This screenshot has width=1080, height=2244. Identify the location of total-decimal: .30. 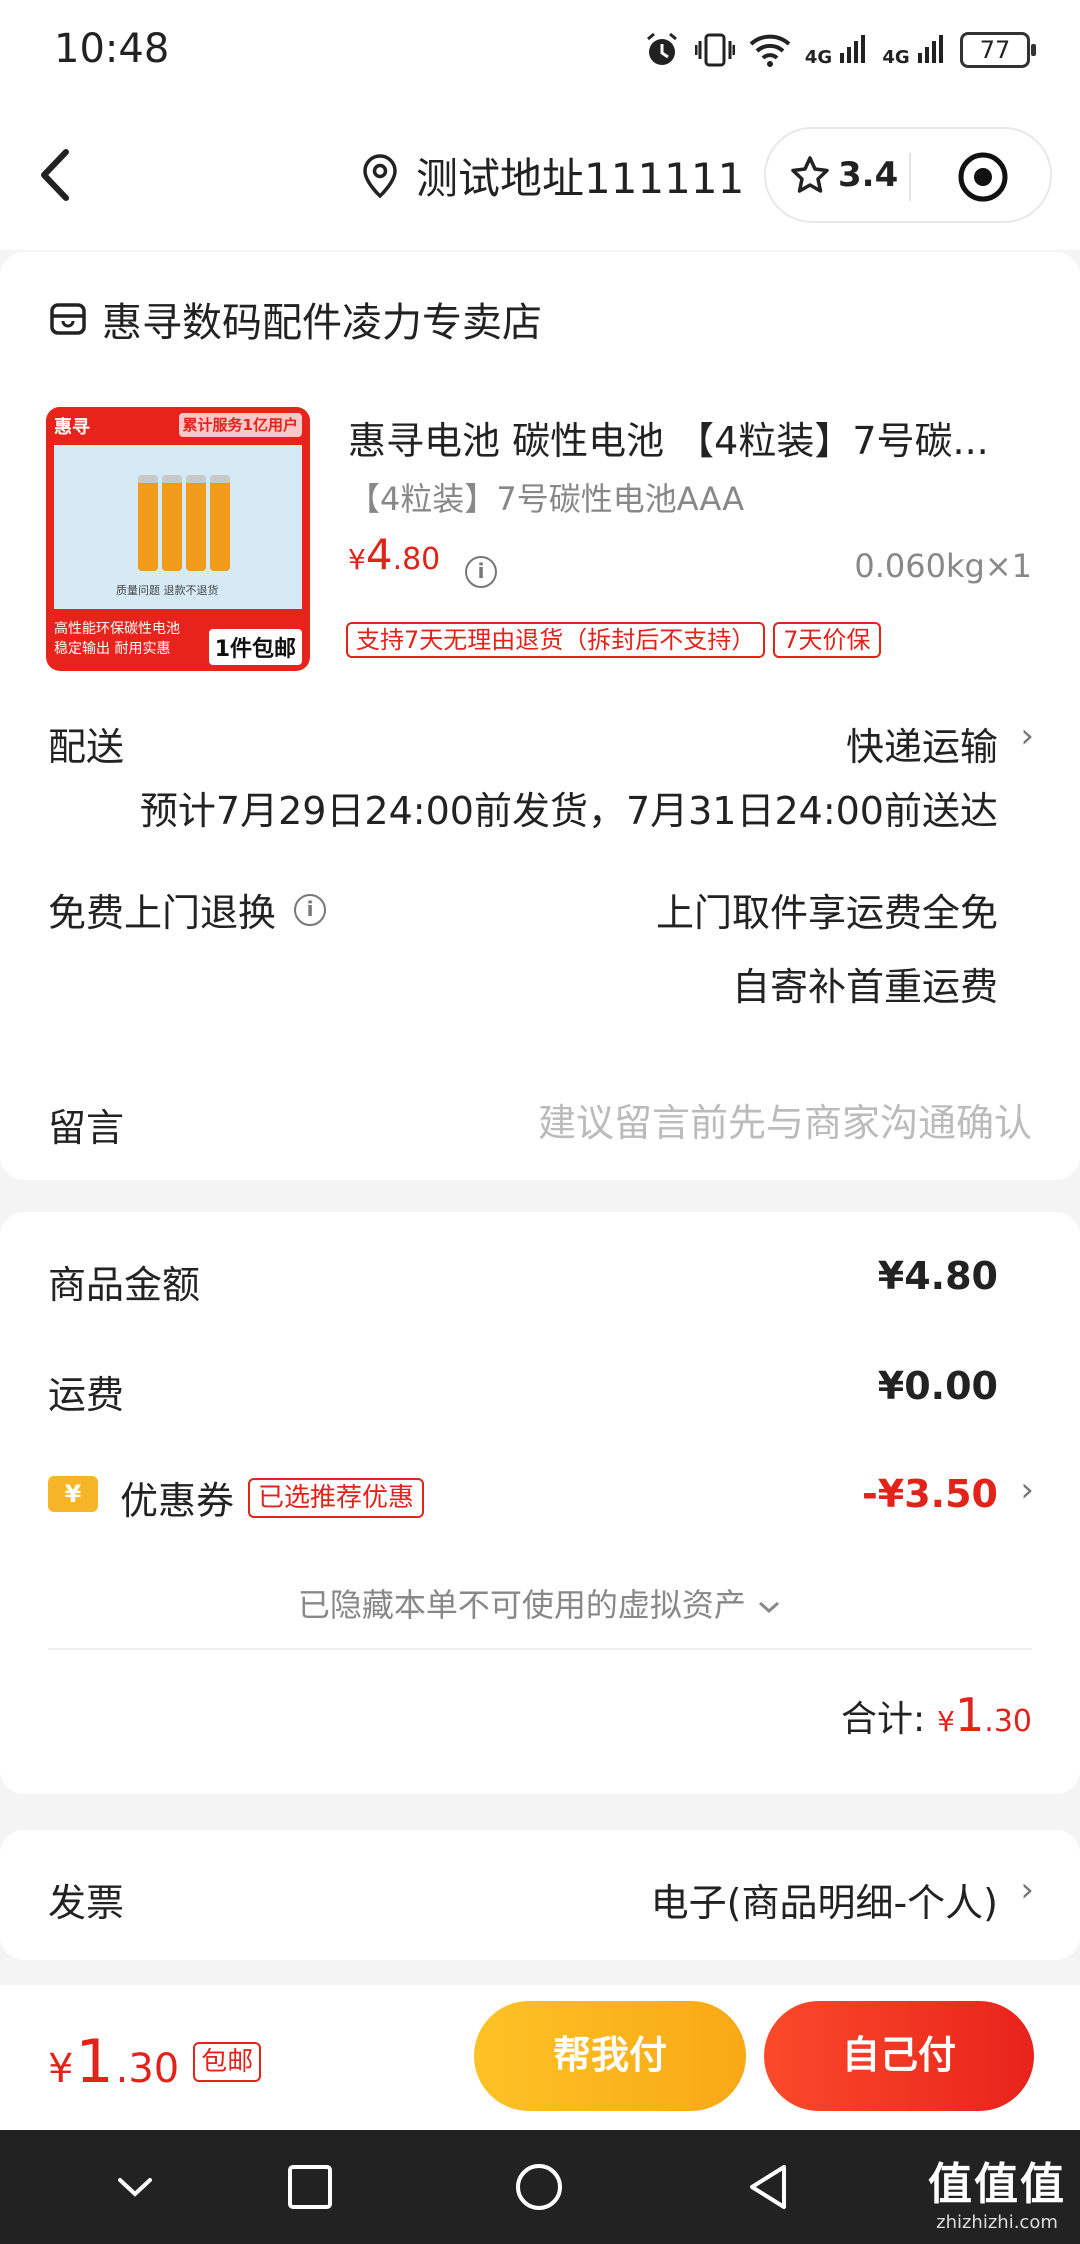
(1008, 1721).